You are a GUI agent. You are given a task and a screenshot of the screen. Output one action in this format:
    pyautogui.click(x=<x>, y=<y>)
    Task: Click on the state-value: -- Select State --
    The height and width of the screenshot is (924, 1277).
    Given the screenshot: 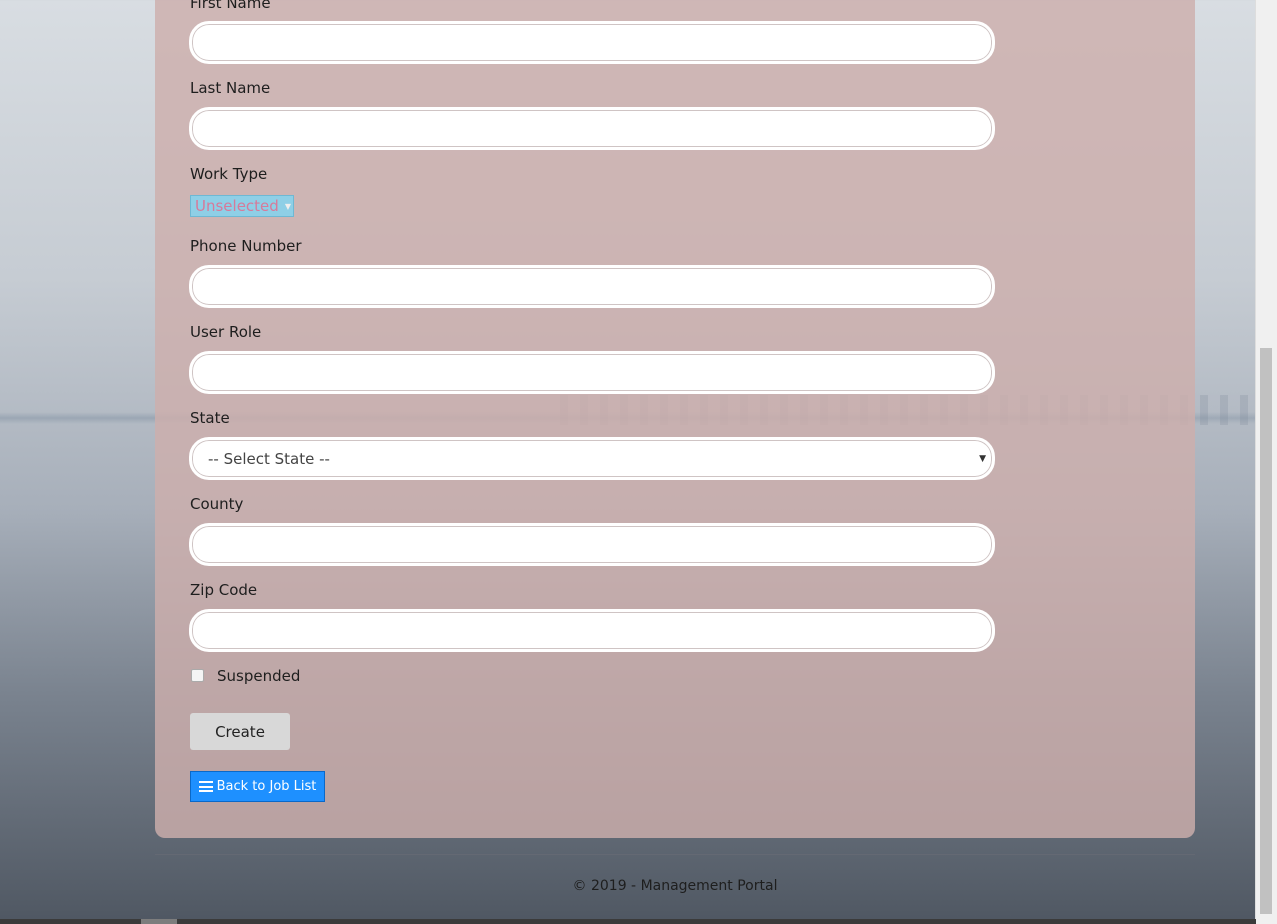 What is the action you would take?
    pyautogui.click(x=269, y=458)
    